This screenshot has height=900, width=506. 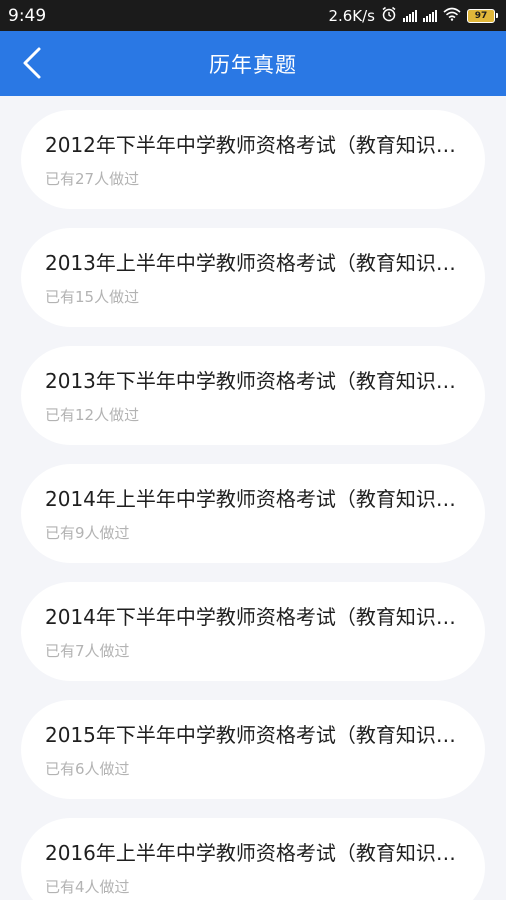 I want to click on chevron-left-icon, so click(x=32, y=63).